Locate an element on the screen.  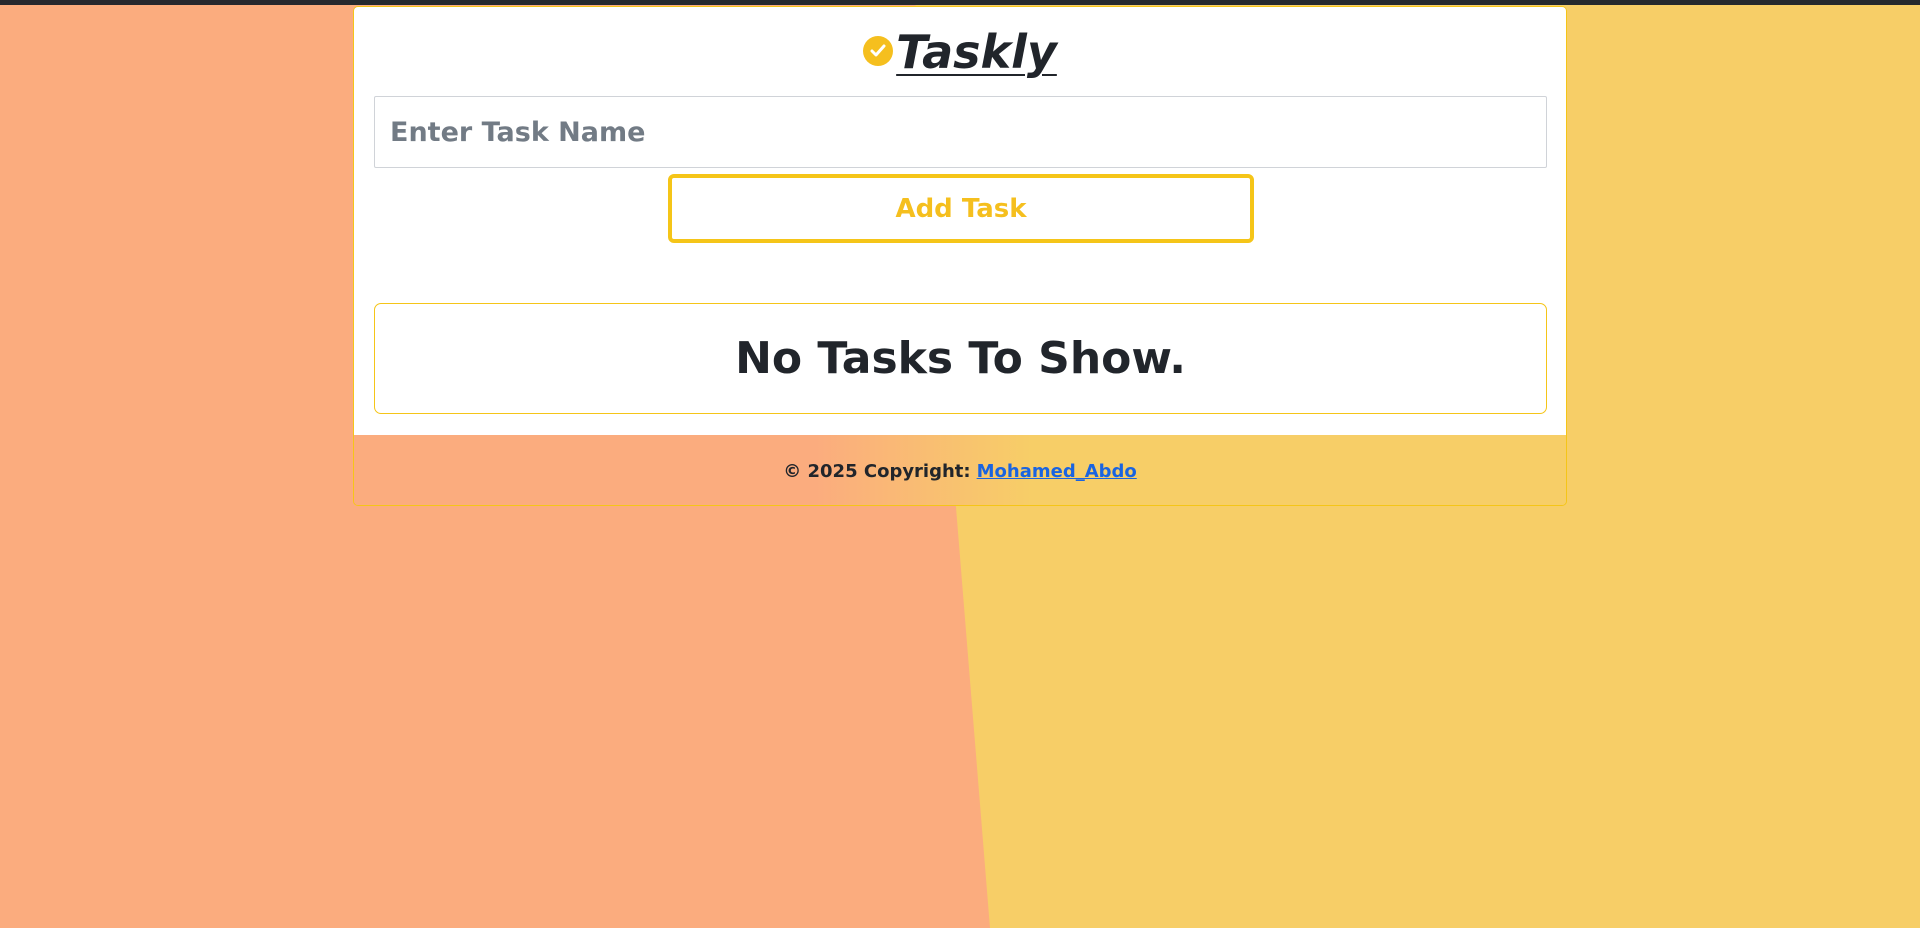
author-link: Mohamed_Abdo is located at coordinates (1057, 471).